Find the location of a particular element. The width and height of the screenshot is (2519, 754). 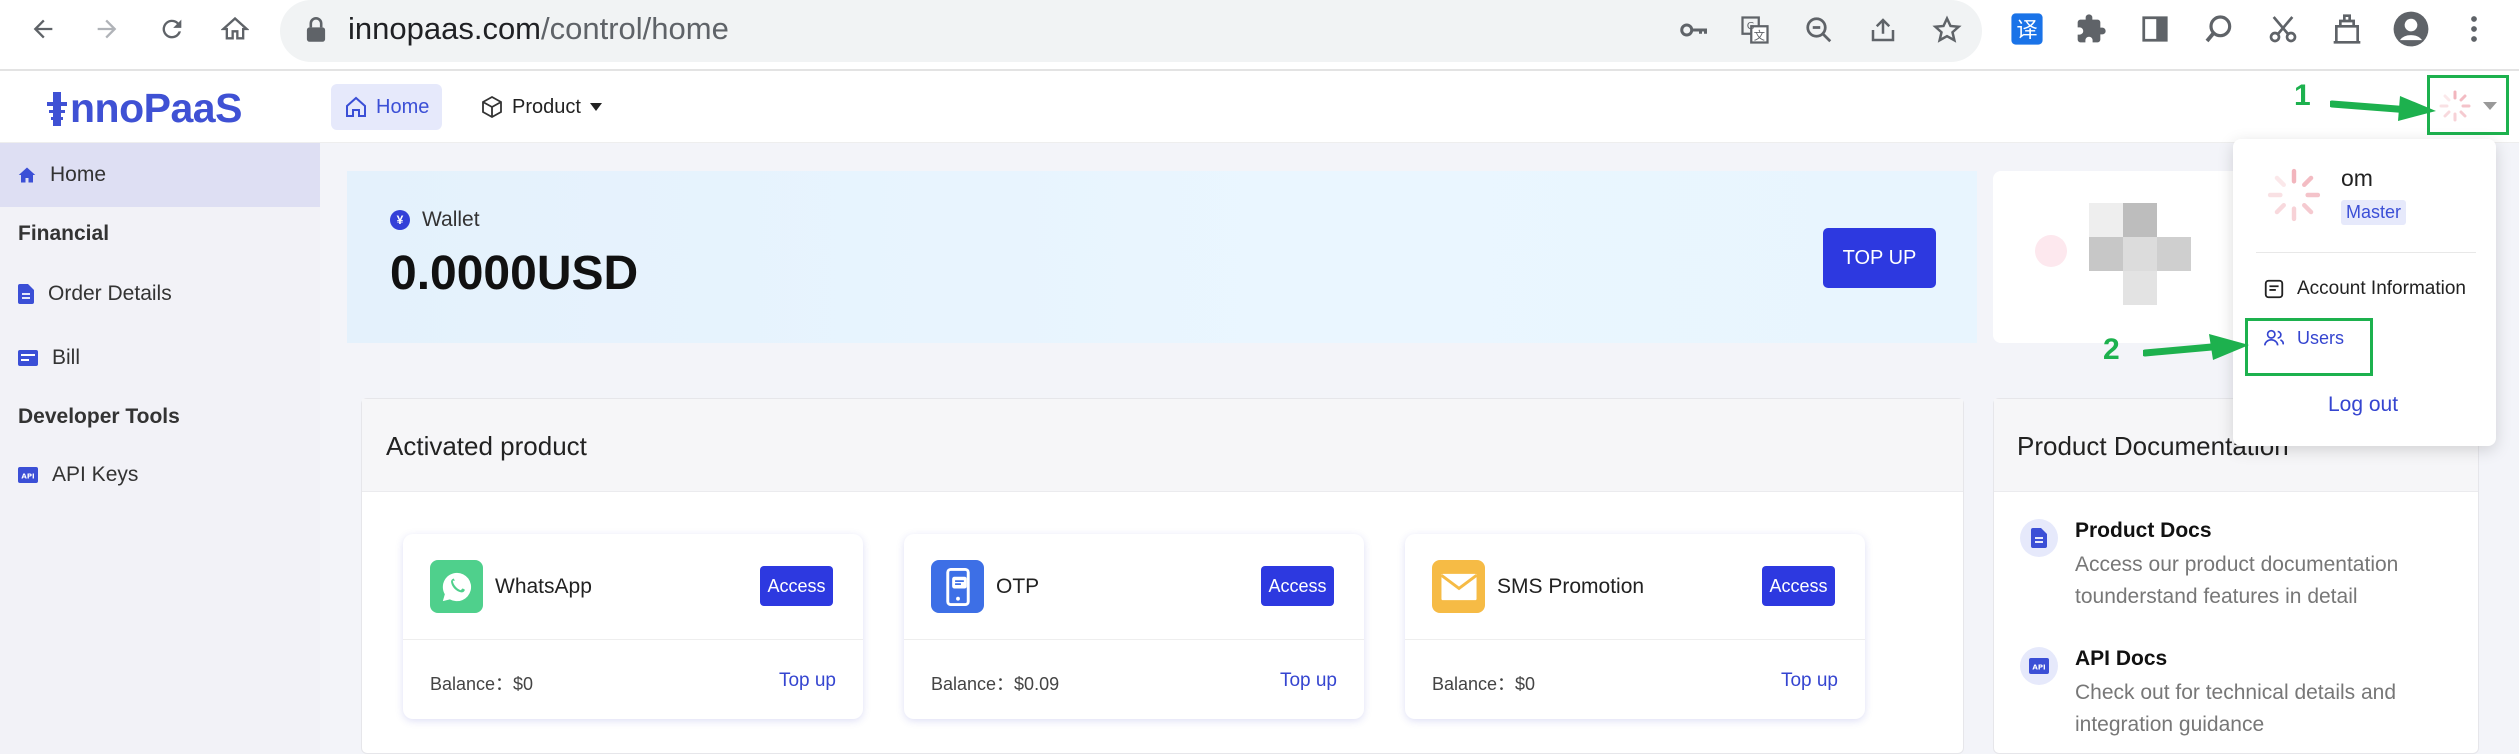

logo-text: nnoPaaS is located at coordinates (156, 108).